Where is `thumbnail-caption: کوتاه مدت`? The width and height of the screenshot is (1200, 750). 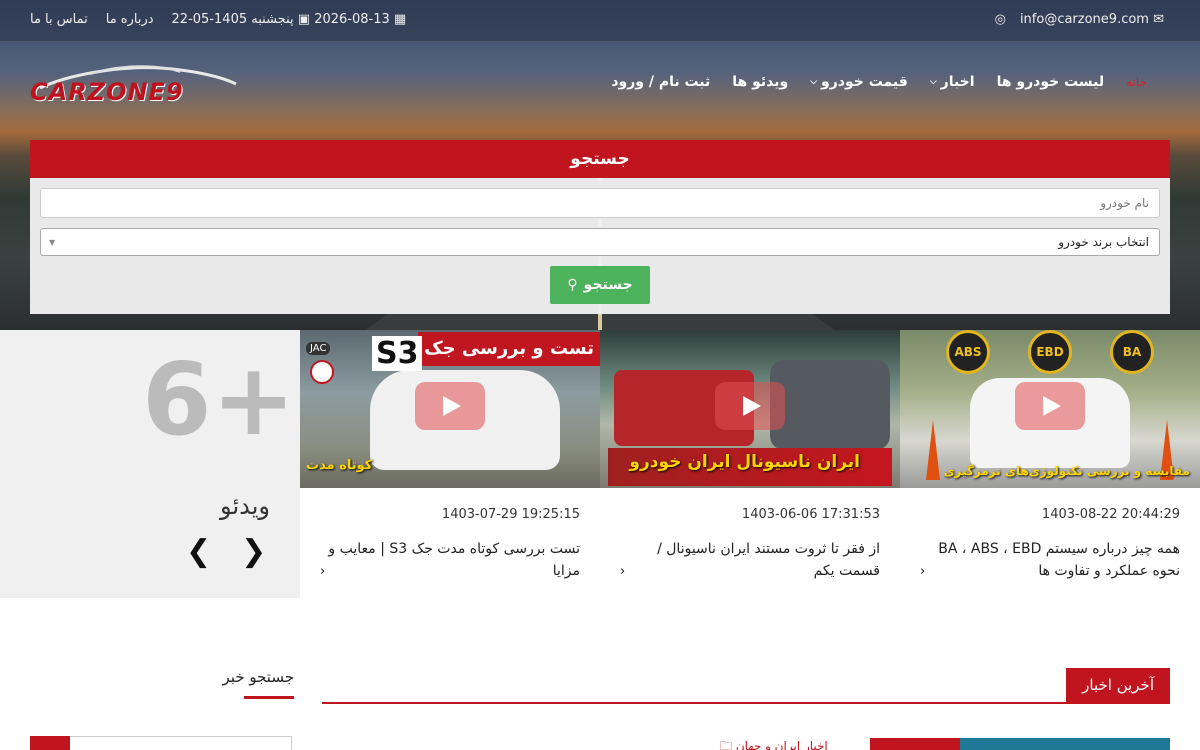
thumbnail-caption: کوتاه مدت is located at coordinates (339, 465).